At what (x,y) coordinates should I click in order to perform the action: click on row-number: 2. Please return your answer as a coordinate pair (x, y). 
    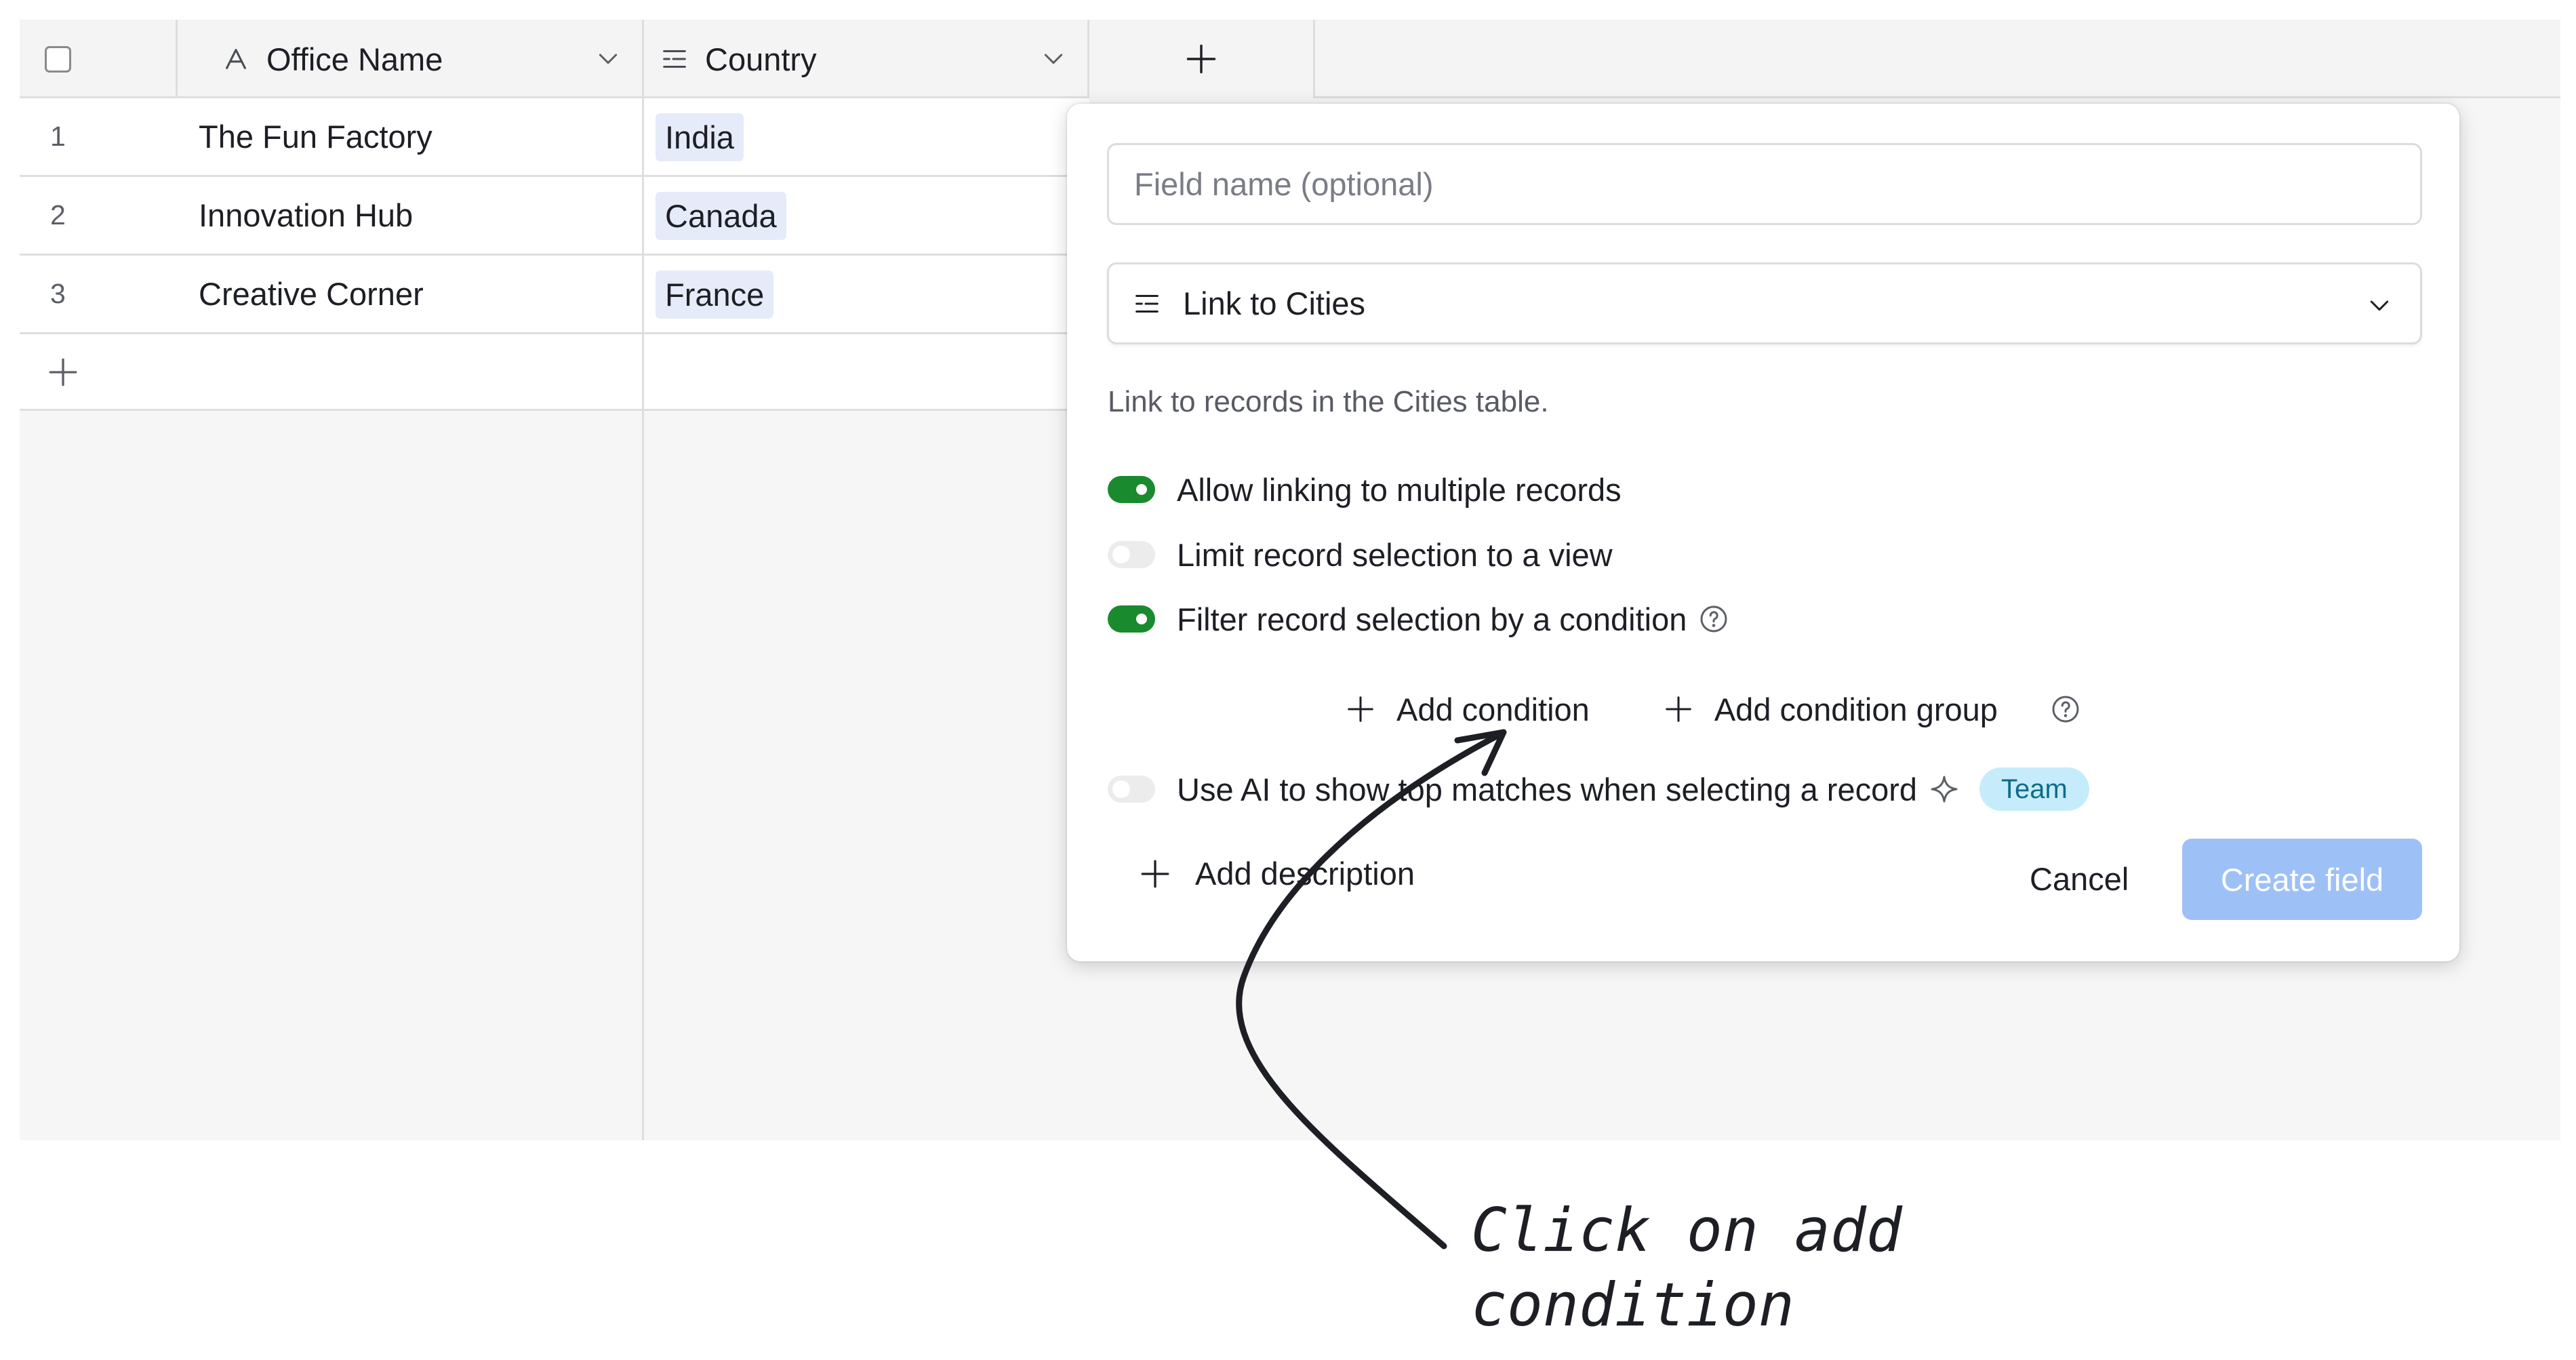
    Looking at the image, I should click on (58, 215).